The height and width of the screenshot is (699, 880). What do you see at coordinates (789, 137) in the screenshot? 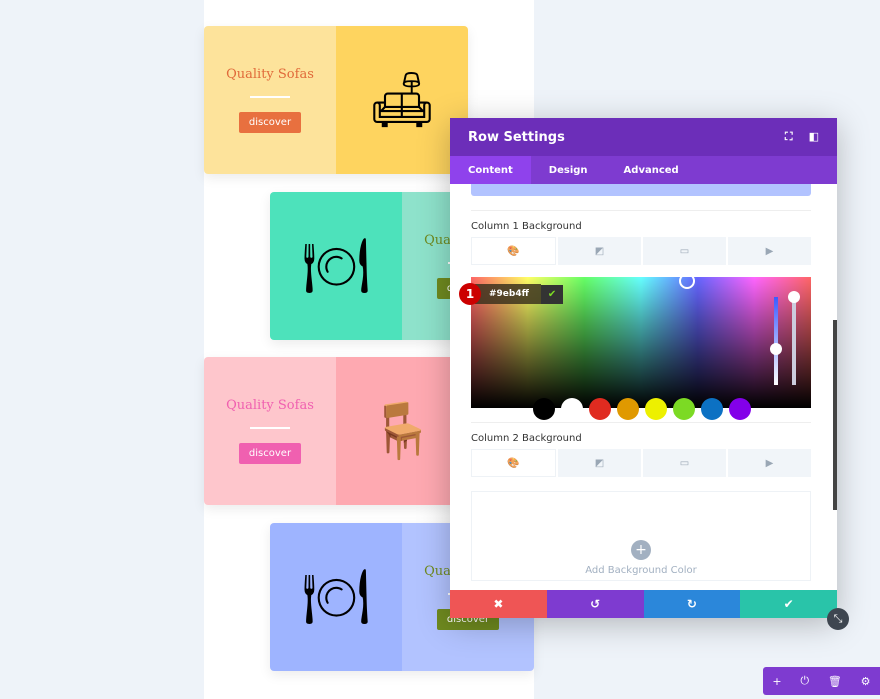
I see `fullscreen-icon: ⛶` at bounding box center [789, 137].